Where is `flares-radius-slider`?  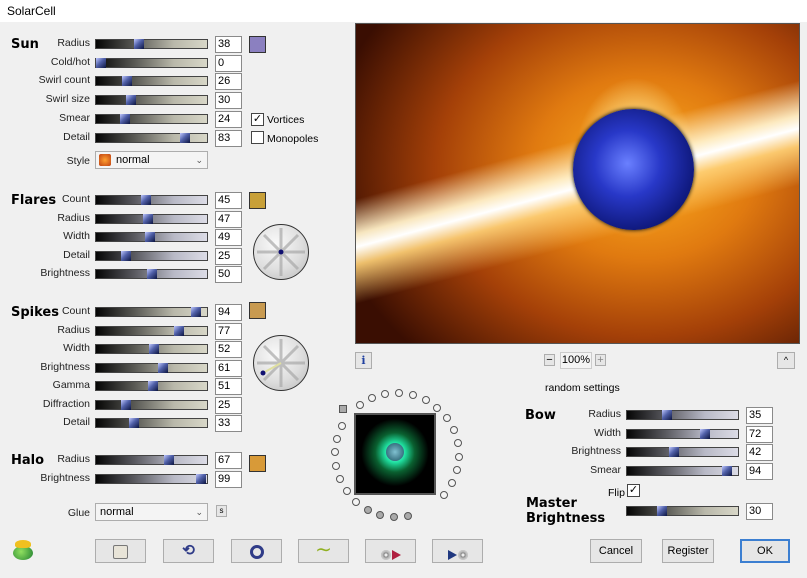 flares-radius-slider is located at coordinates (151, 218).